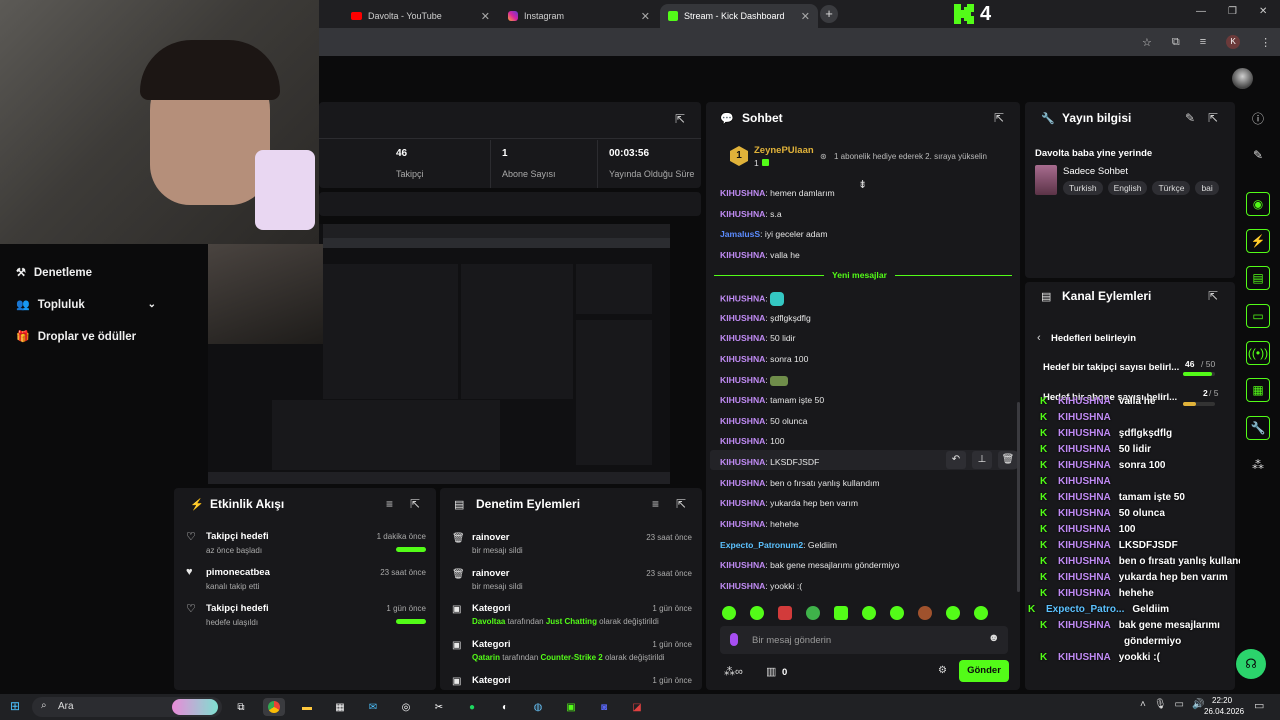 The height and width of the screenshot is (720, 1280). What do you see at coordinates (1258, 316) in the screenshot?
I see `chat-icon: ▭` at bounding box center [1258, 316].